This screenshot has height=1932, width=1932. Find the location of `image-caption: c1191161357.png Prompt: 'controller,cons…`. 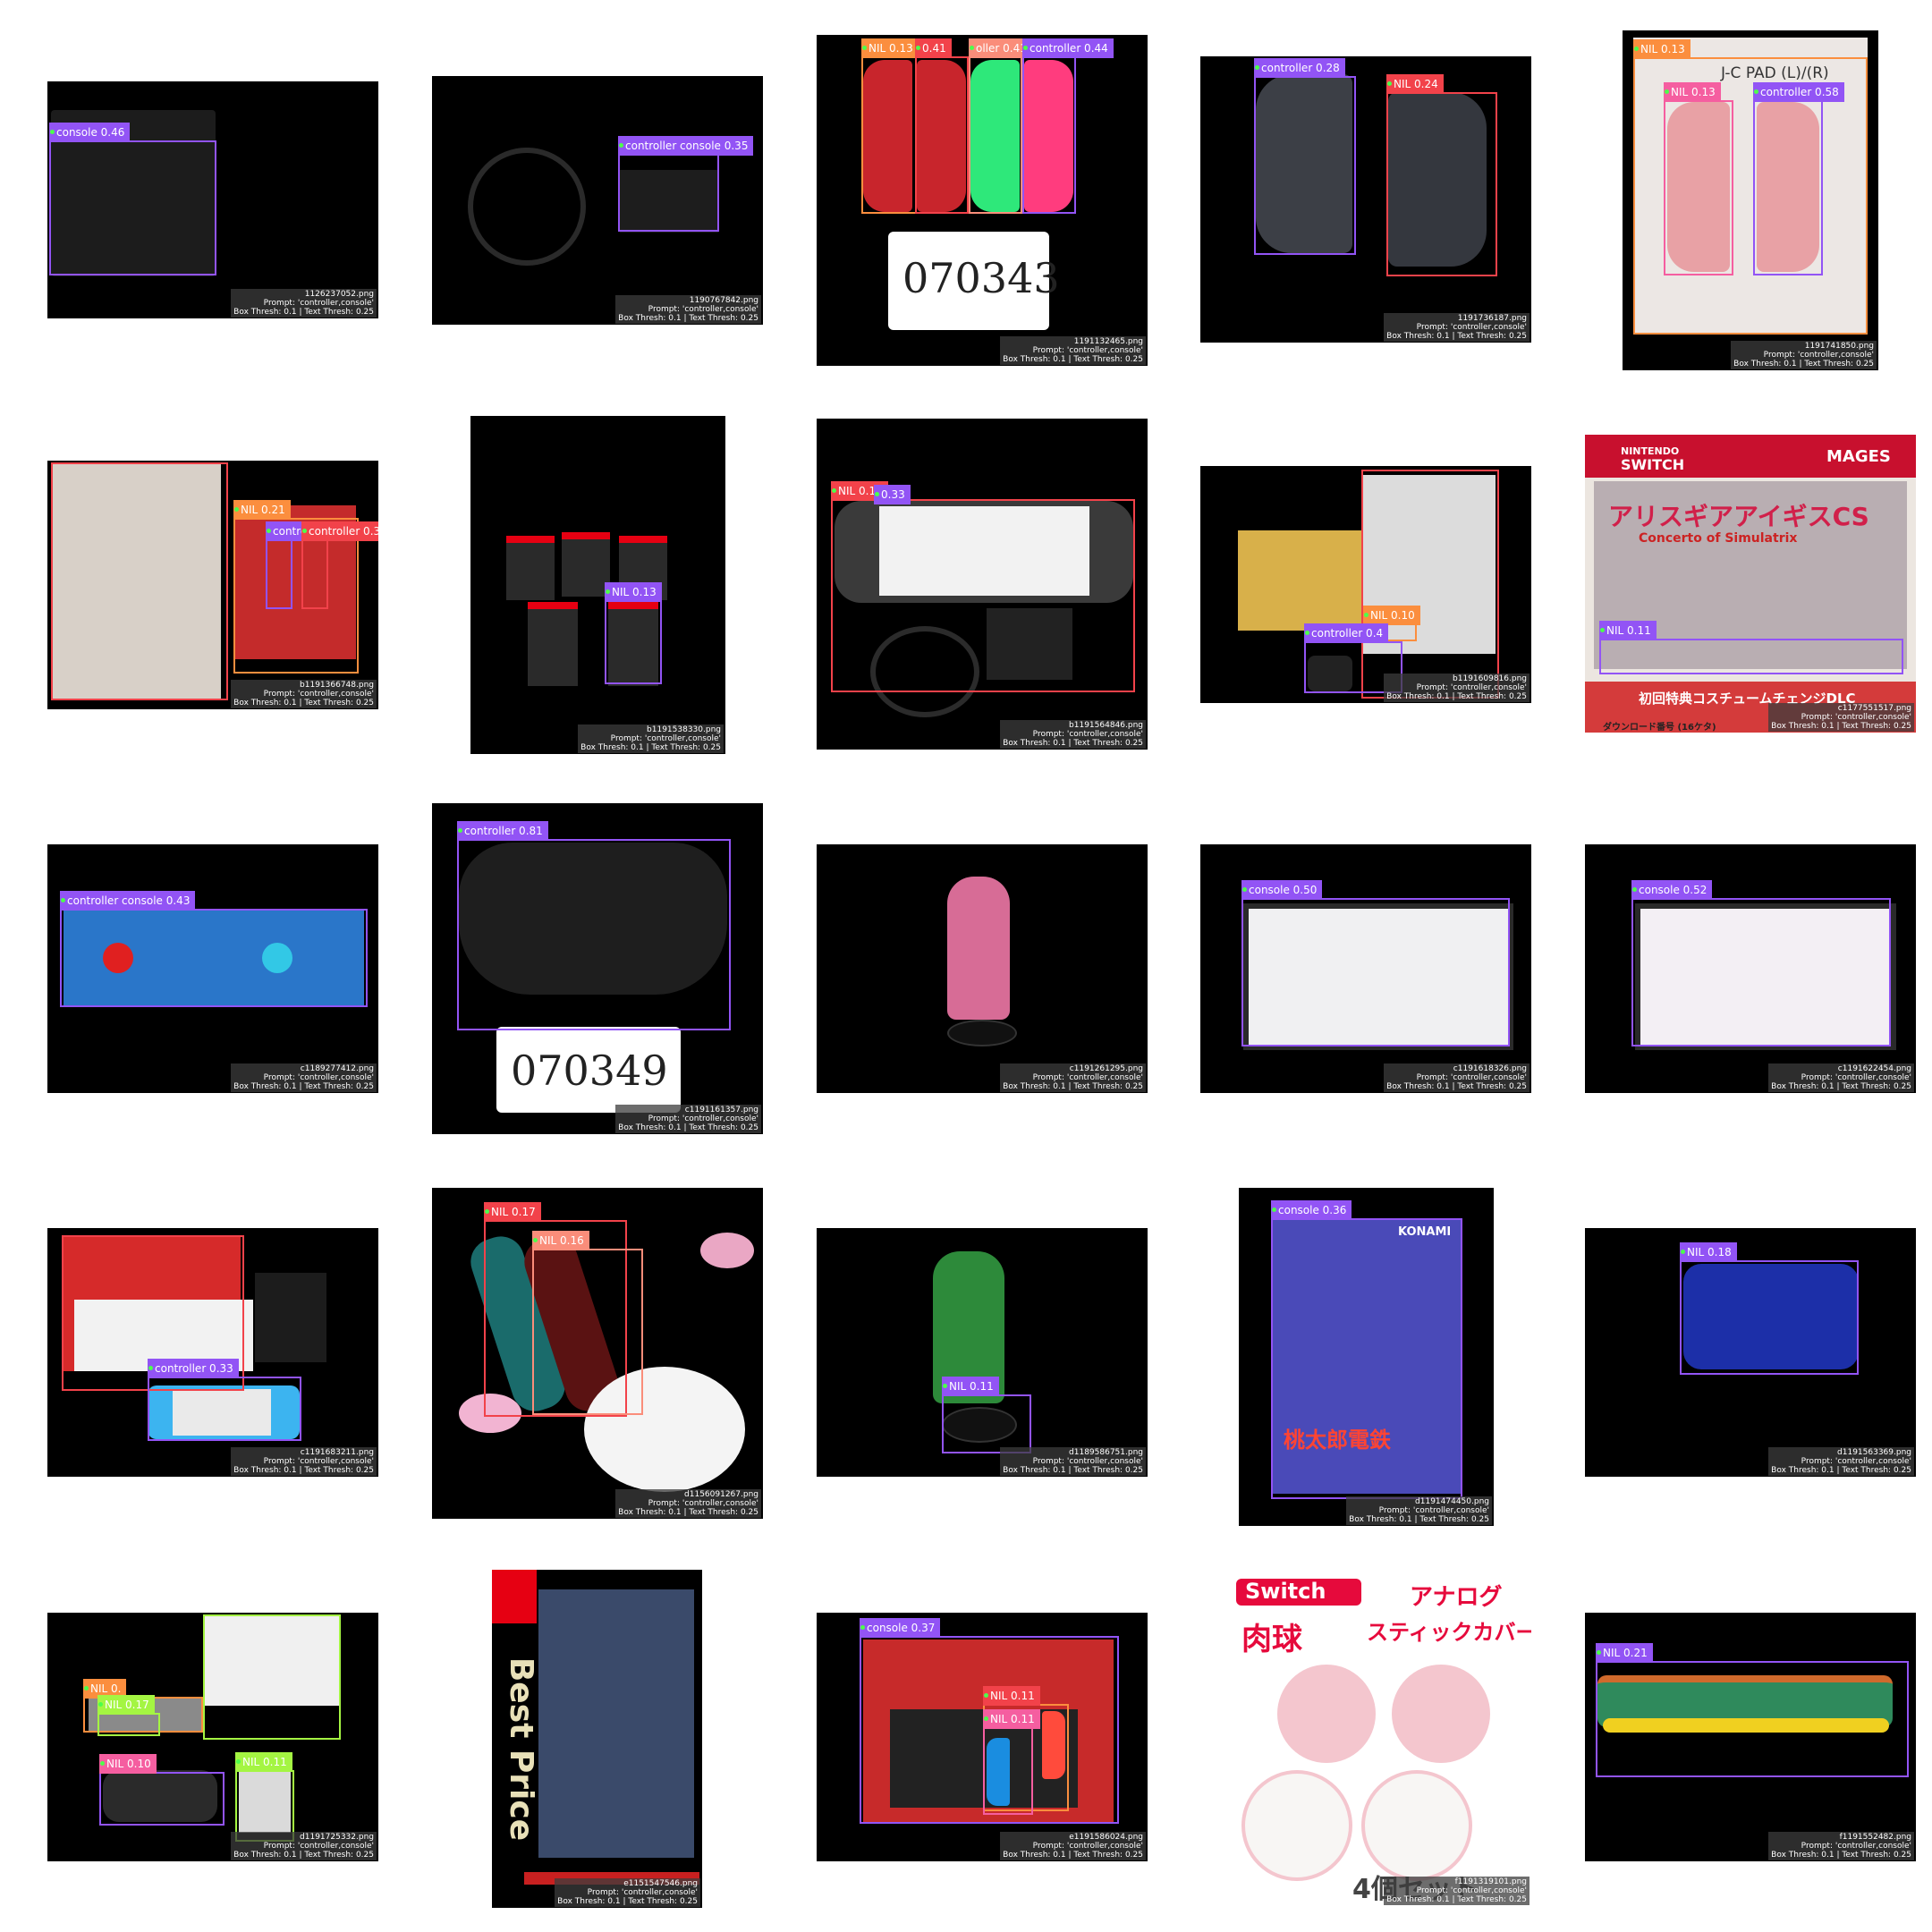

image-caption: c1191161357.png Prompt: 'controller,cons… is located at coordinates (688, 1119).